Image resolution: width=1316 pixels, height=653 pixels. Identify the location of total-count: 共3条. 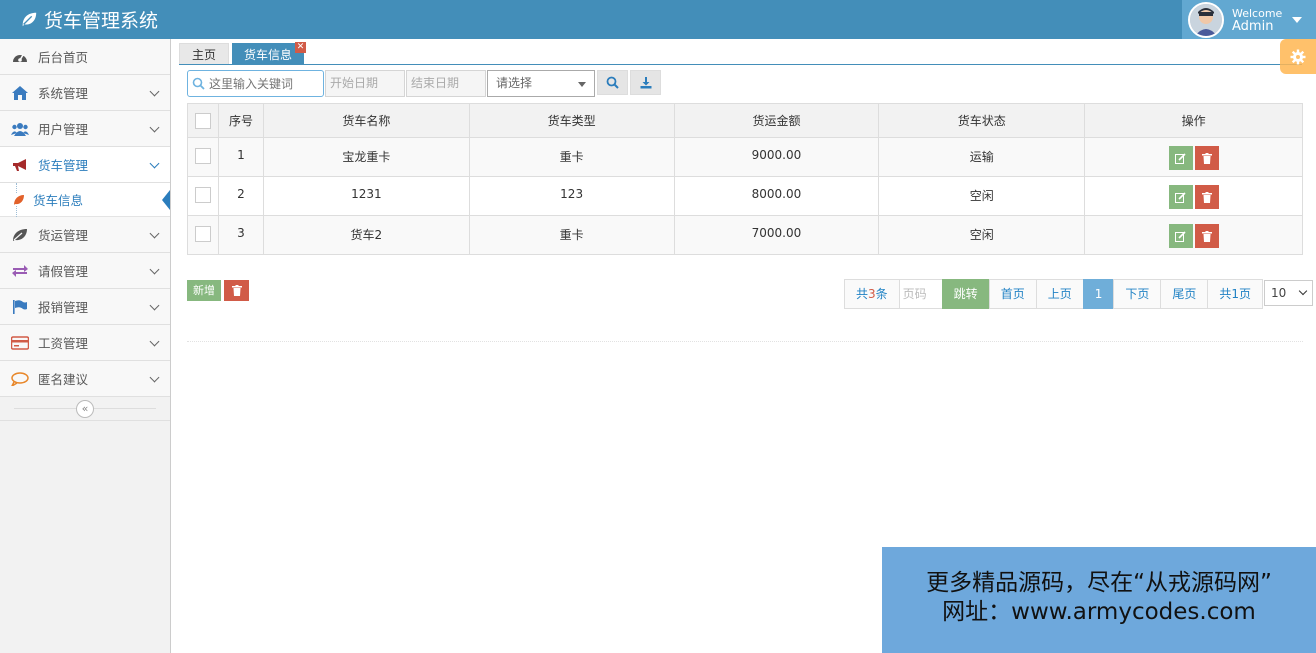
(872, 294).